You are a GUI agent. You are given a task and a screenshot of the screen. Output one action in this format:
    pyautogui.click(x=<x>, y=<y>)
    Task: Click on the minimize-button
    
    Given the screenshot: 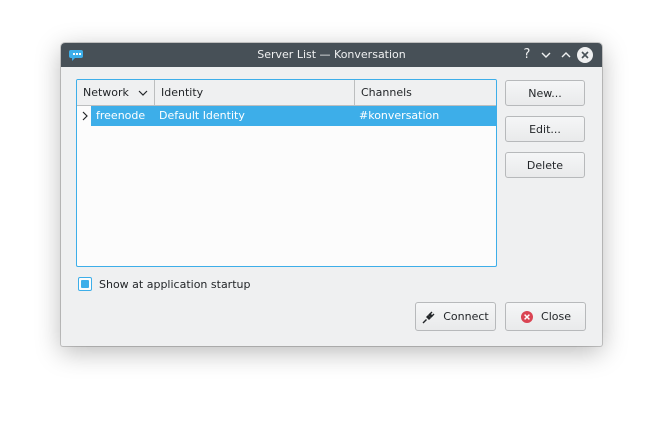 What is the action you would take?
    pyautogui.click(x=546, y=55)
    